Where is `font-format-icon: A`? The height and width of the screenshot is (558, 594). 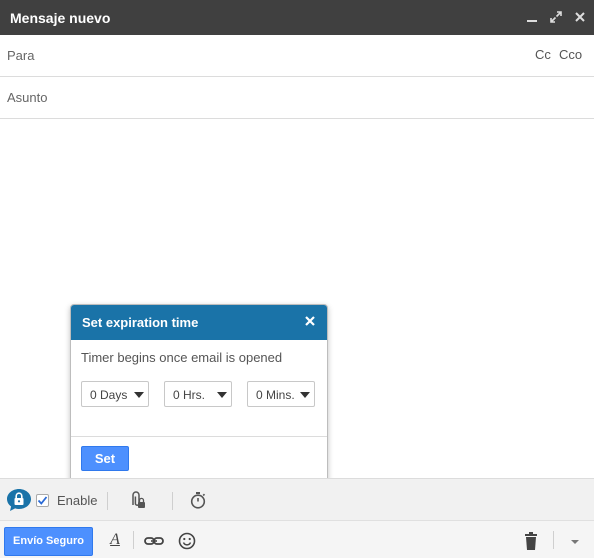
font-format-icon: A is located at coordinates (115, 541).